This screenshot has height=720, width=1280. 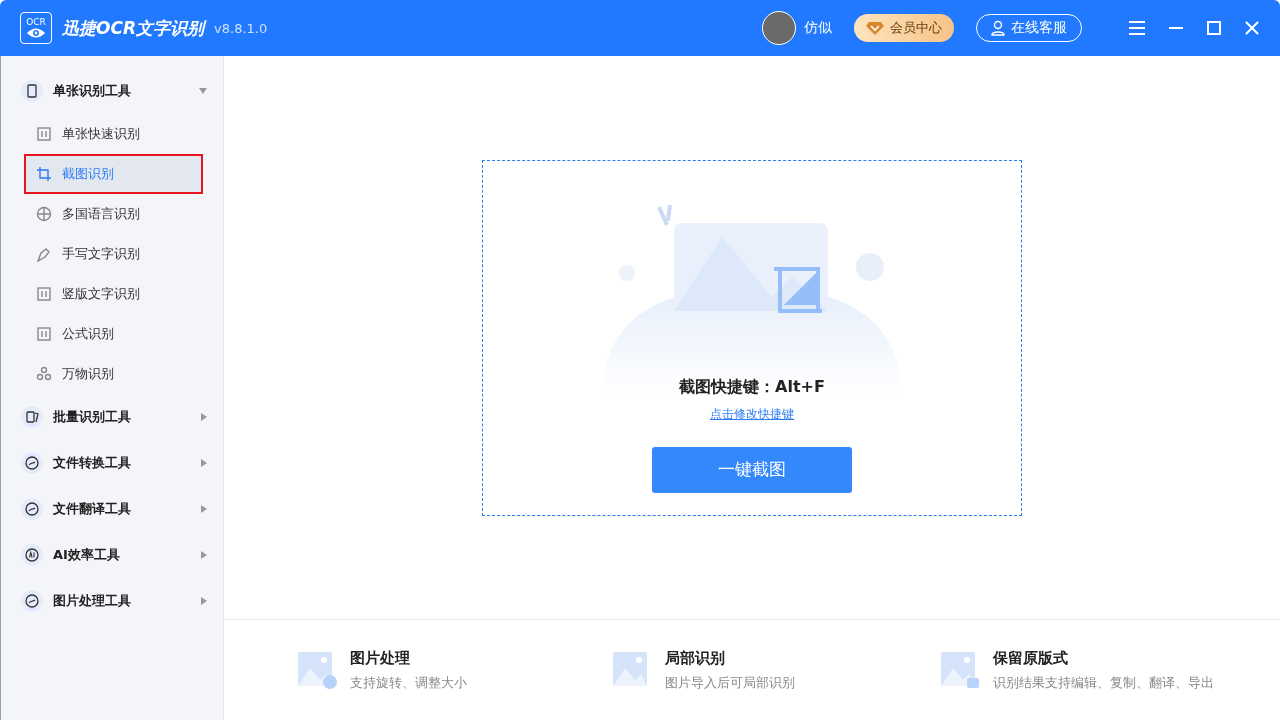 What do you see at coordinates (32, 91) in the screenshot?
I see `document-icon` at bounding box center [32, 91].